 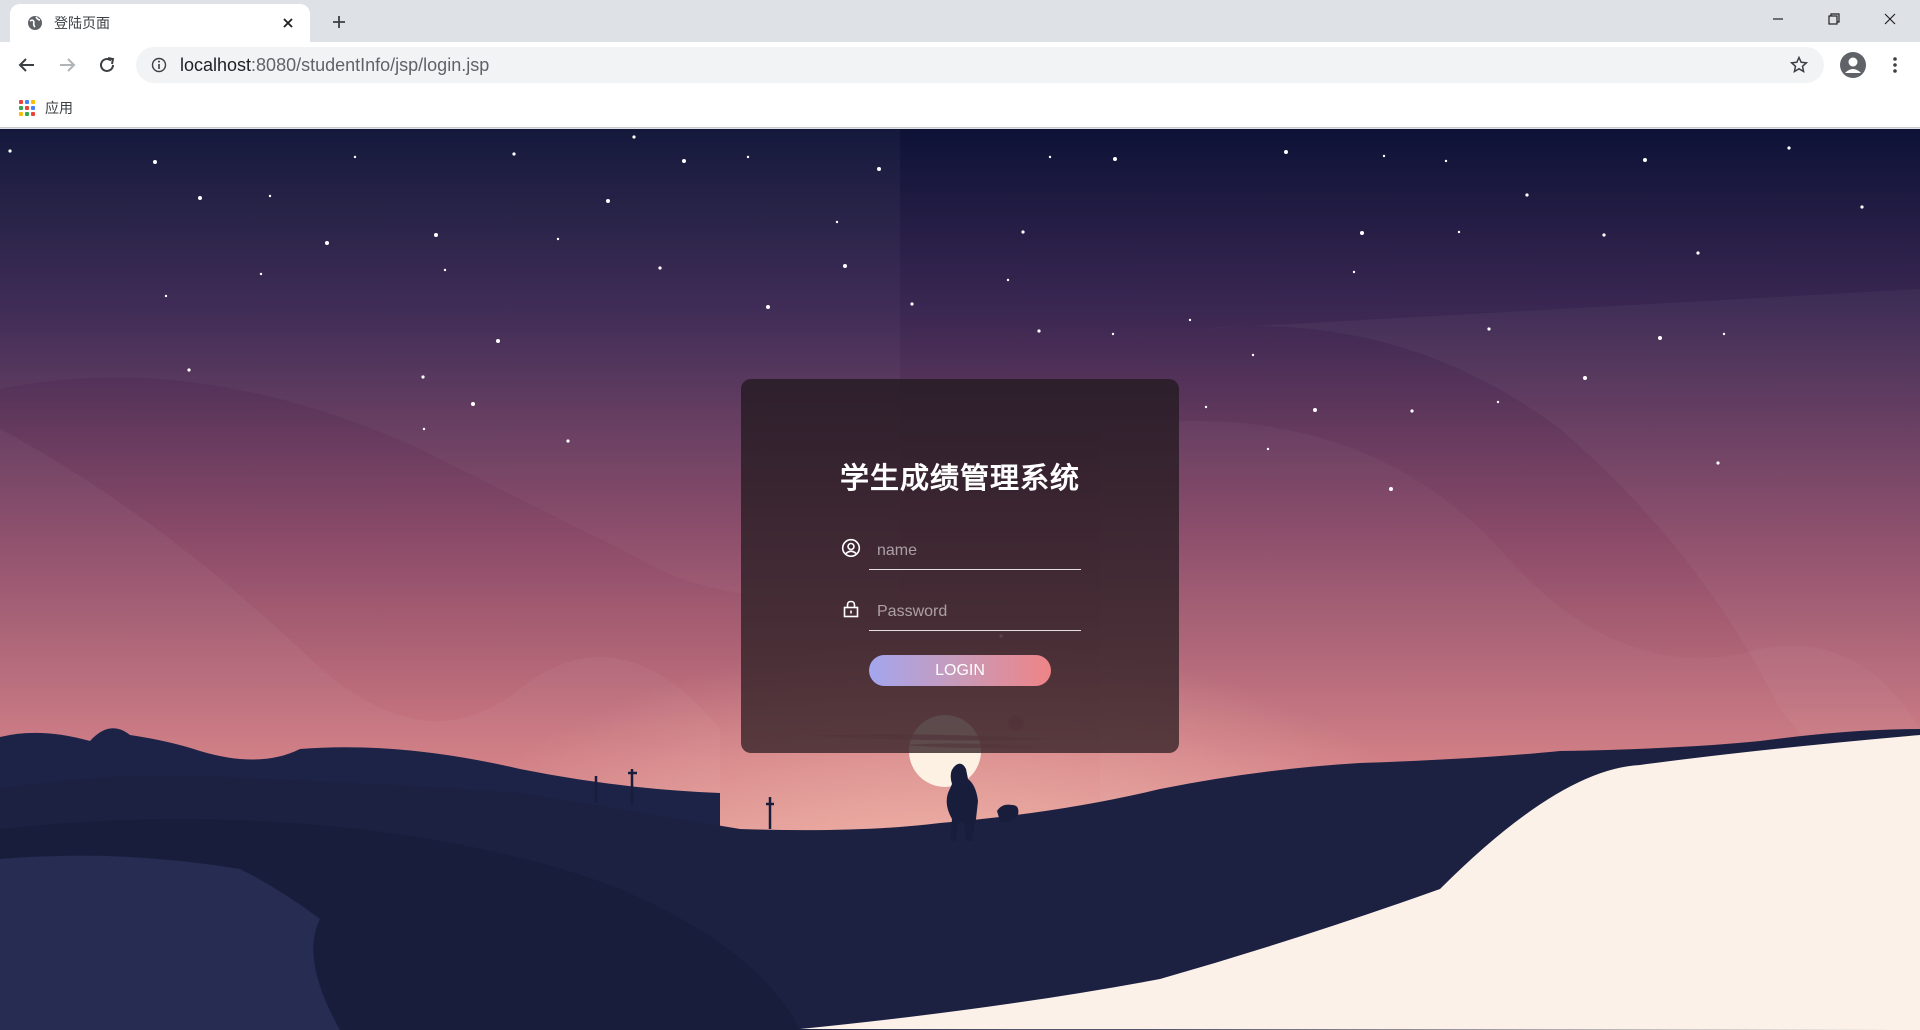 I want to click on window-close-icon, so click(x=1890, y=19).